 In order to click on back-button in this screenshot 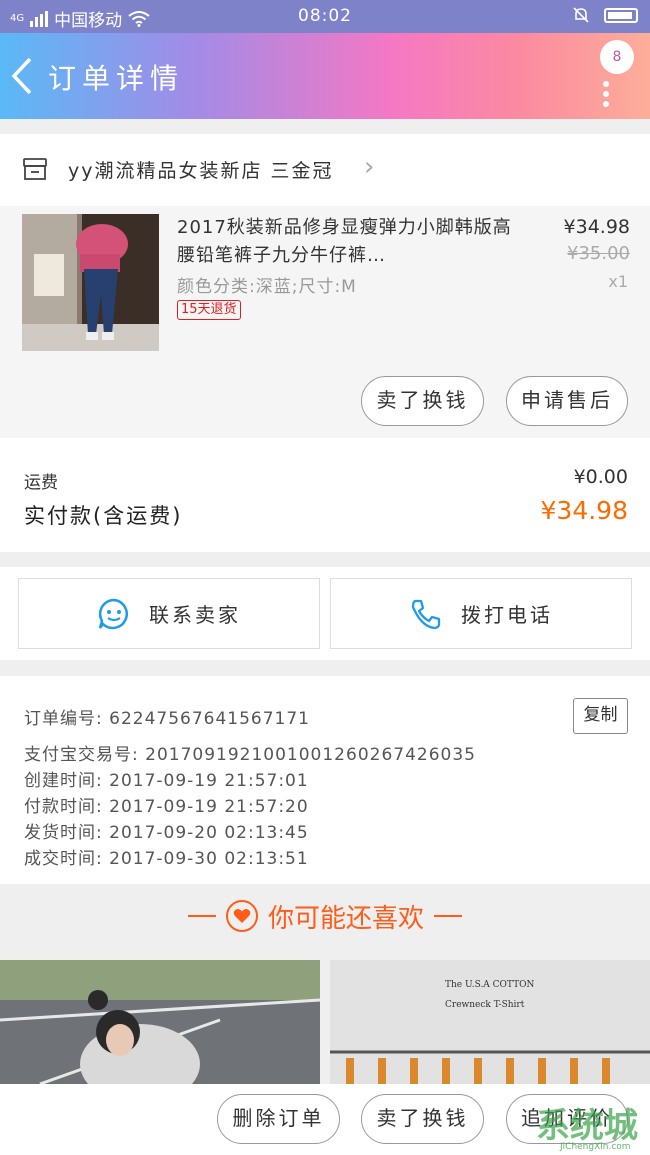, I will do `click(26, 76)`.